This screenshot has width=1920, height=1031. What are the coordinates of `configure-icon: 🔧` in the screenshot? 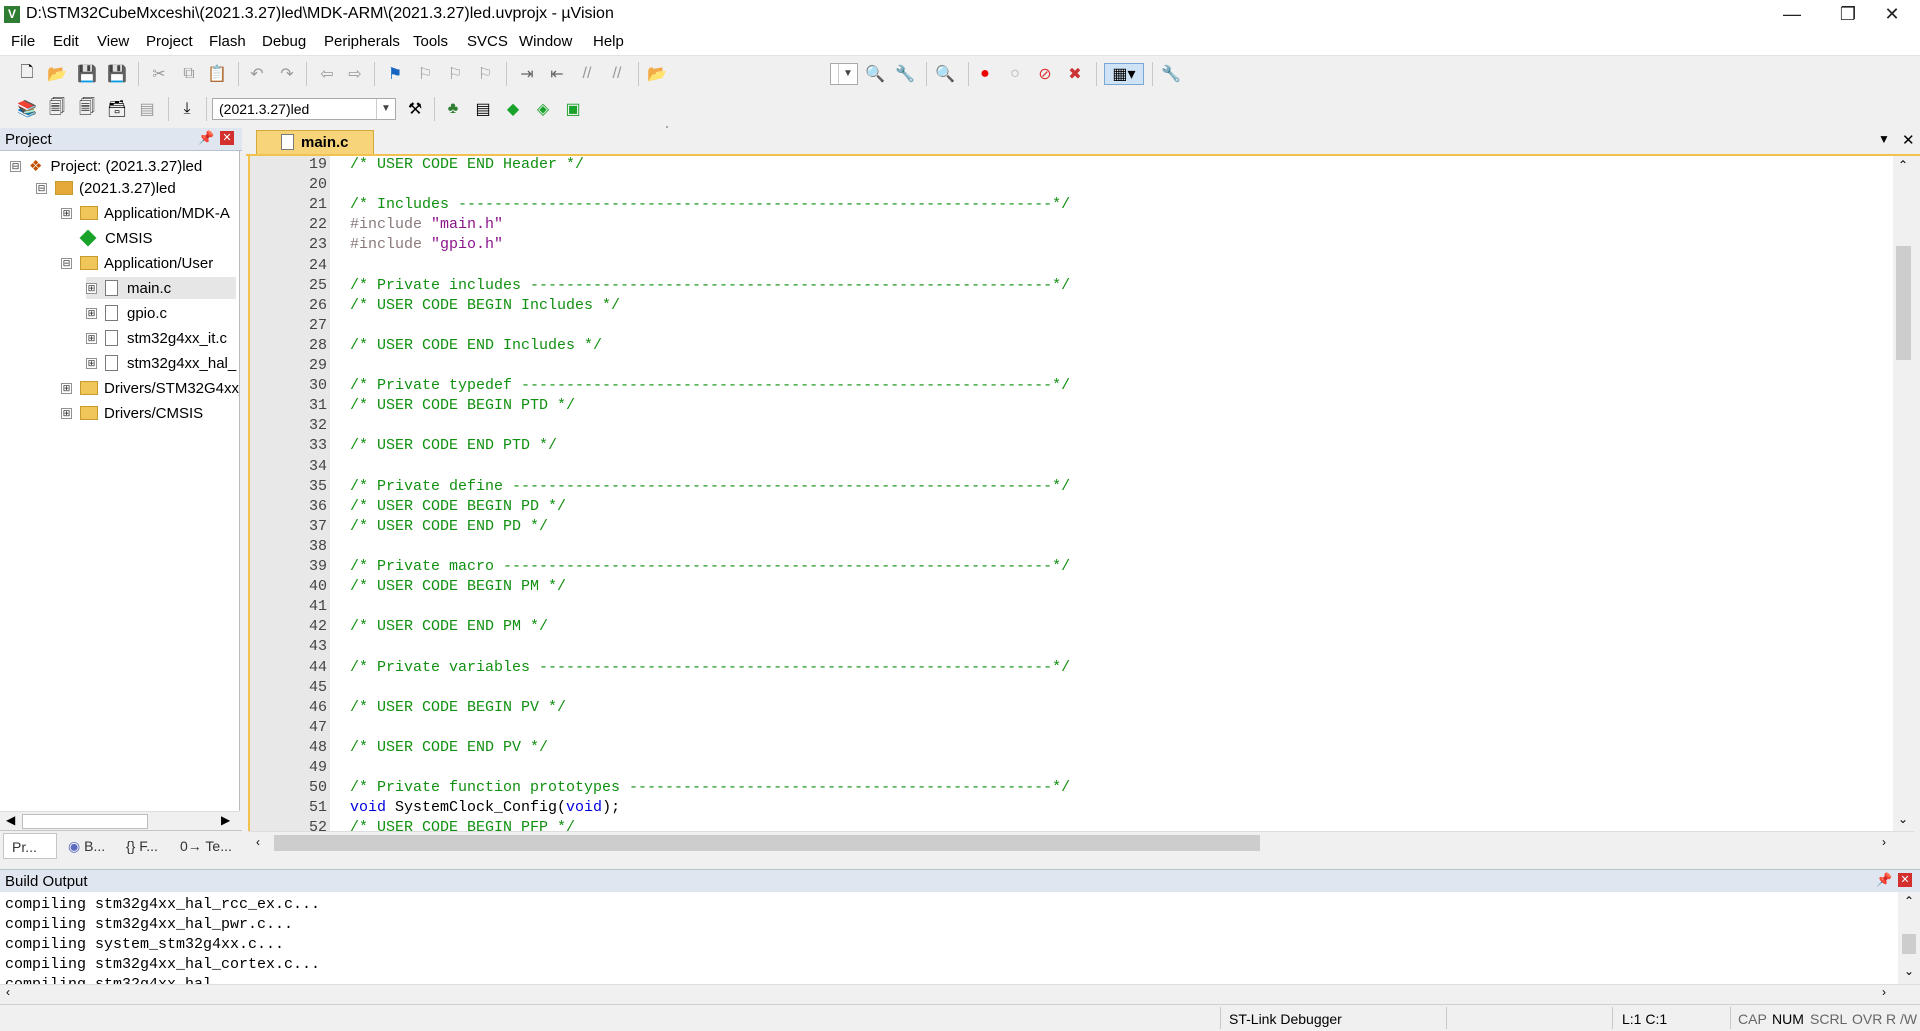 It's located at (1171, 74).